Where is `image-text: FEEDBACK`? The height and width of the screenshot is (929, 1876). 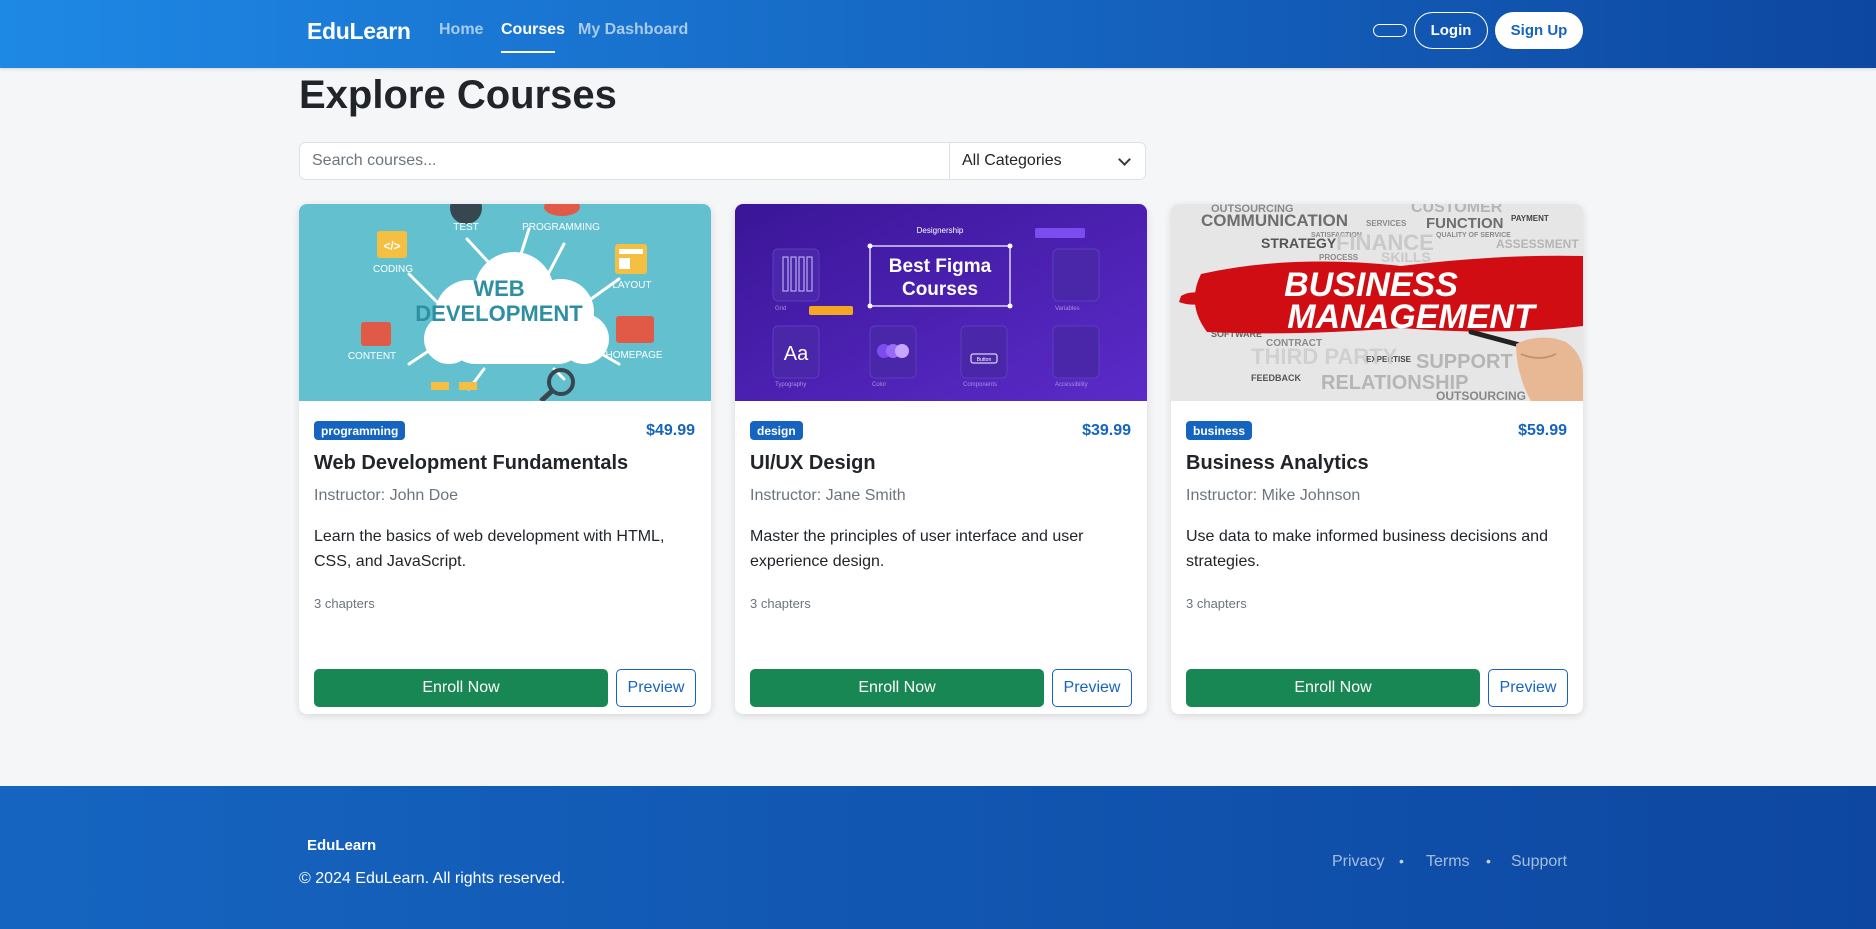
image-text: FEEDBACK is located at coordinates (1276, 378).